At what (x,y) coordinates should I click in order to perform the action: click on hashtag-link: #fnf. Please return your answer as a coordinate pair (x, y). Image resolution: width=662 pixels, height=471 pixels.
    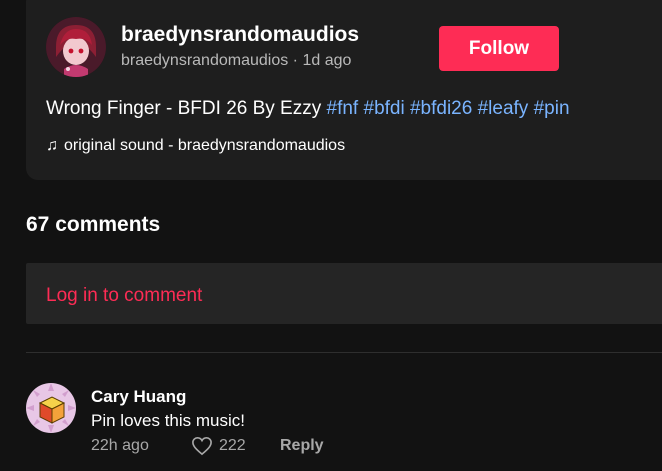
    Looking at the image, I should click on (343, 108).